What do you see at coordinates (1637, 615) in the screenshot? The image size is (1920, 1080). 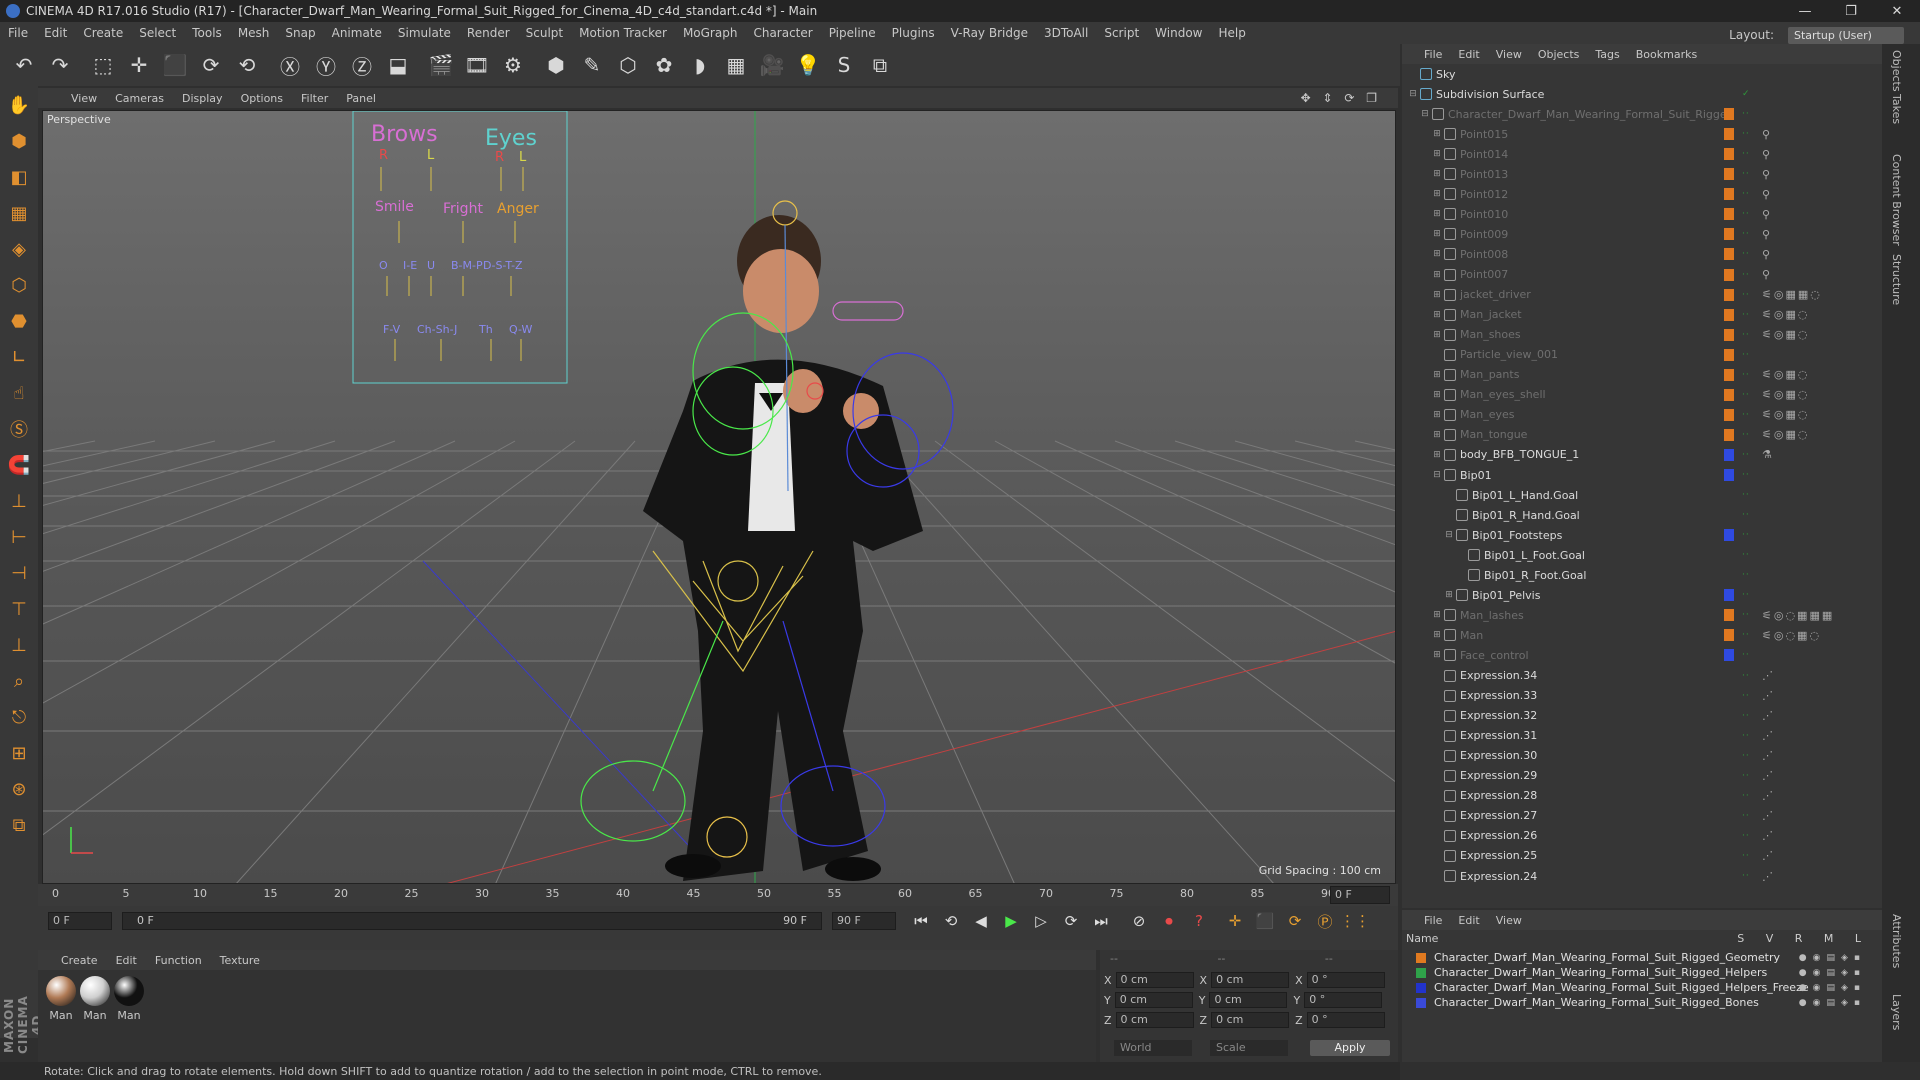 I see `object-row: ⊞ Man_lashes ·· ⚟◎◌▦▦▦` at bounding box center [1637, 615].